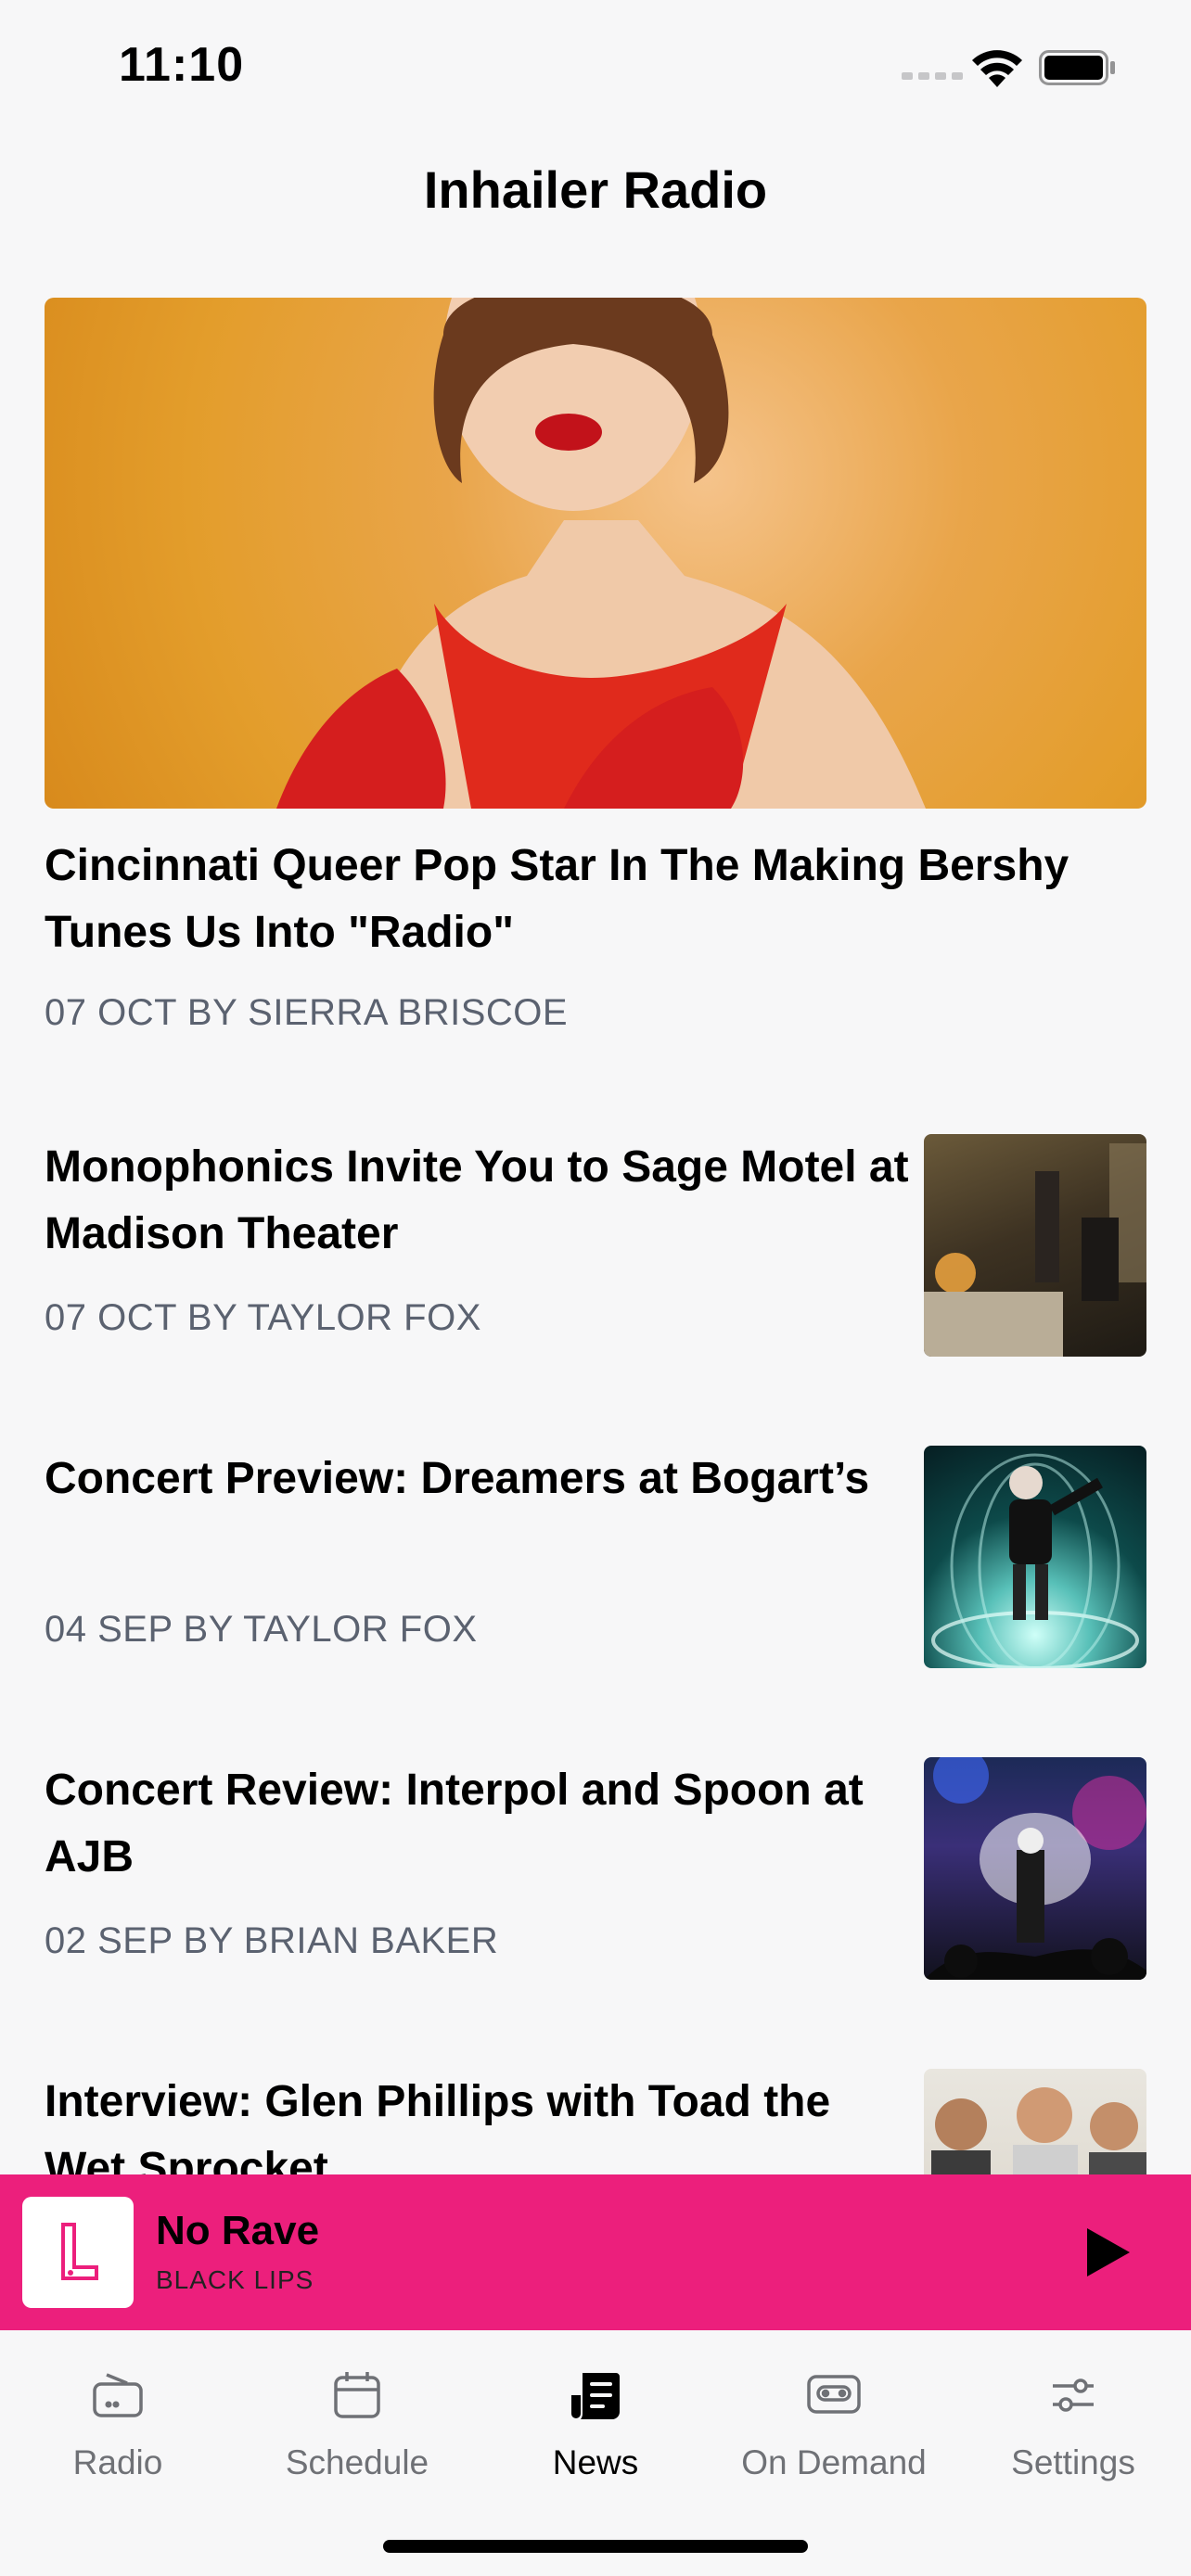  Describe the element at coordinates (78, 2252) in the screenshot. I see `station-logo` at that location.